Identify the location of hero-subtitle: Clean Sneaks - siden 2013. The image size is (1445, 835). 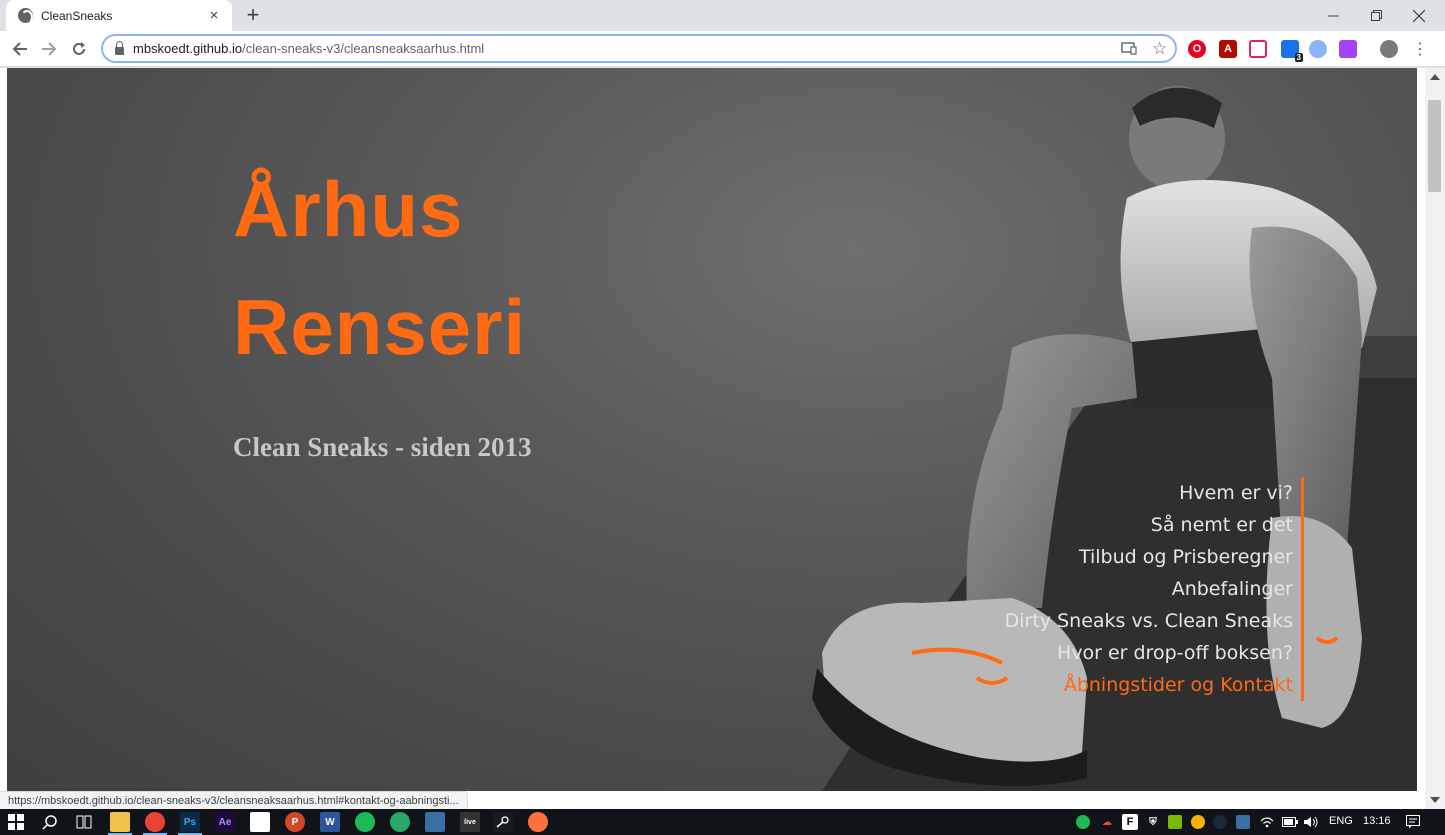
(382, 447).